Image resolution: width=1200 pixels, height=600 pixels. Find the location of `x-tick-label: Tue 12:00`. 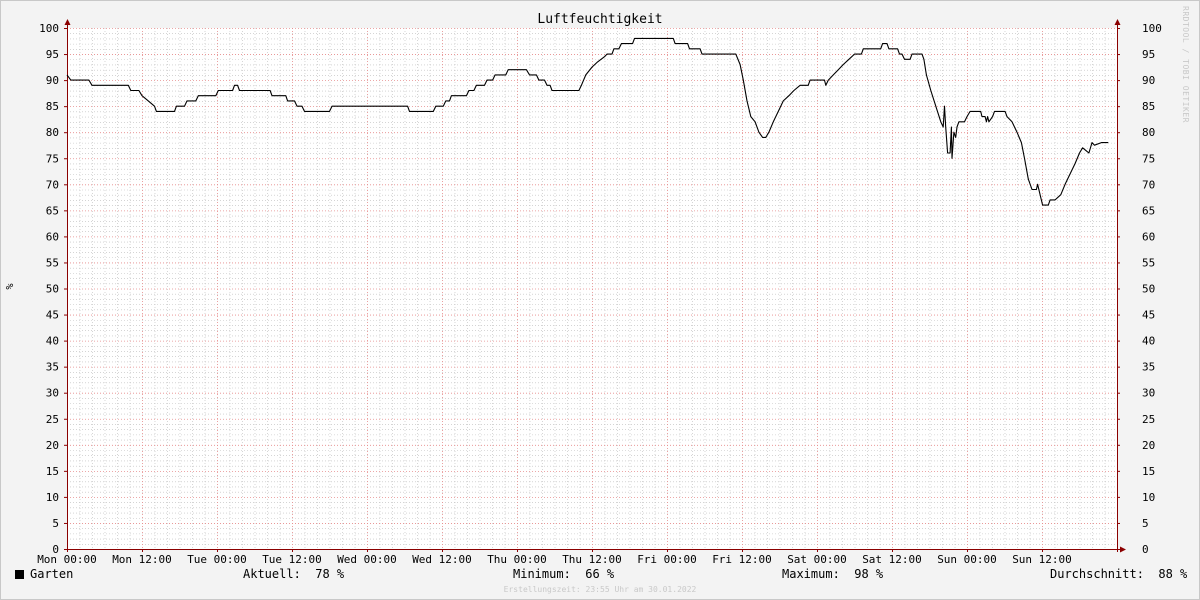

x-tick-label: Tue 12:00 is located at coordinates (292, 559).